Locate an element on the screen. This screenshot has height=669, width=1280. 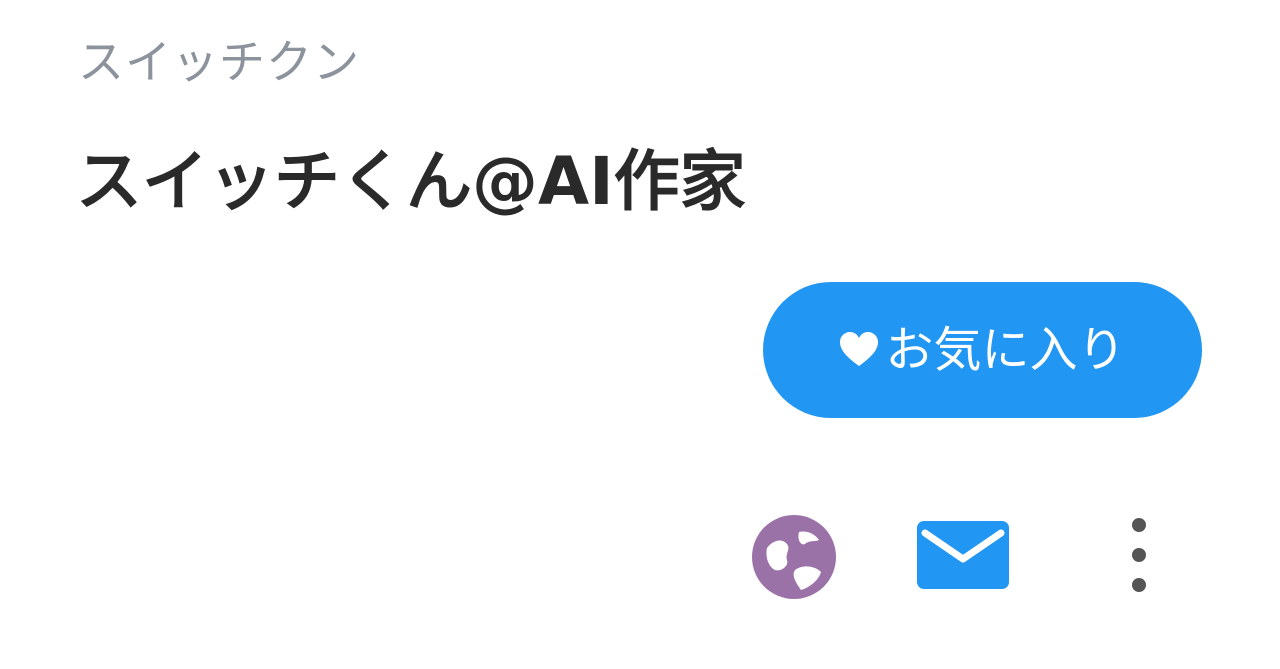
profile-name-reading: スイッチクン is located at coordinates (219, 62).